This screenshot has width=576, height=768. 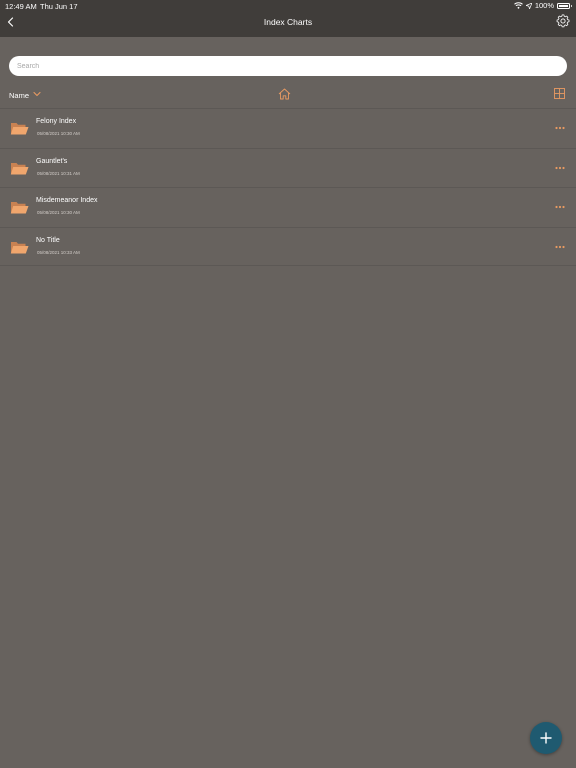 I want to click on item-title: Gauntlet's, so click(x=52, y=161).